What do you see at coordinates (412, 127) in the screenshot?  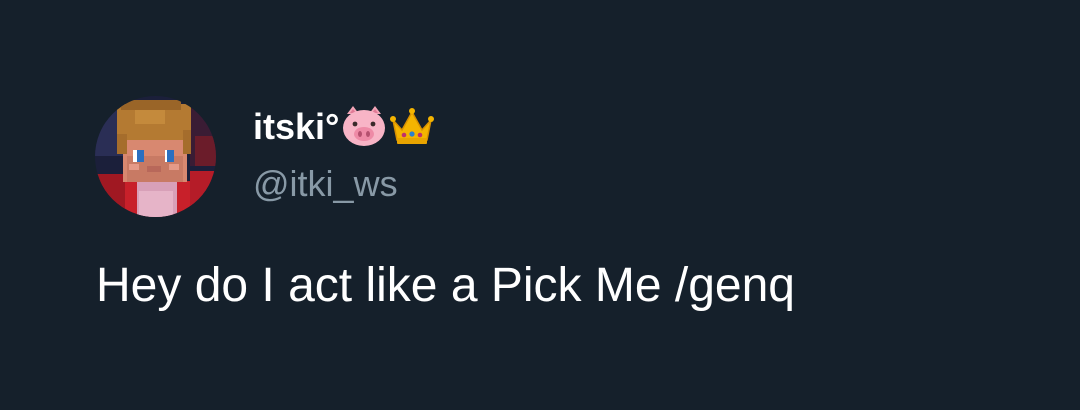 I see `crown-icon` at bounding box center [412, 127].